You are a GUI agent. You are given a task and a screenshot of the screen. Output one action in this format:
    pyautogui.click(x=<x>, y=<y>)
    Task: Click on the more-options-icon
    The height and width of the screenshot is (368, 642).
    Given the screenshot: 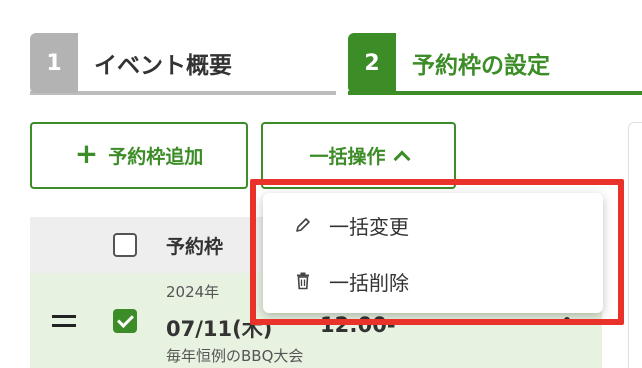 What is the action you would take?
    pyautogui.click(x=567, y=320)
    